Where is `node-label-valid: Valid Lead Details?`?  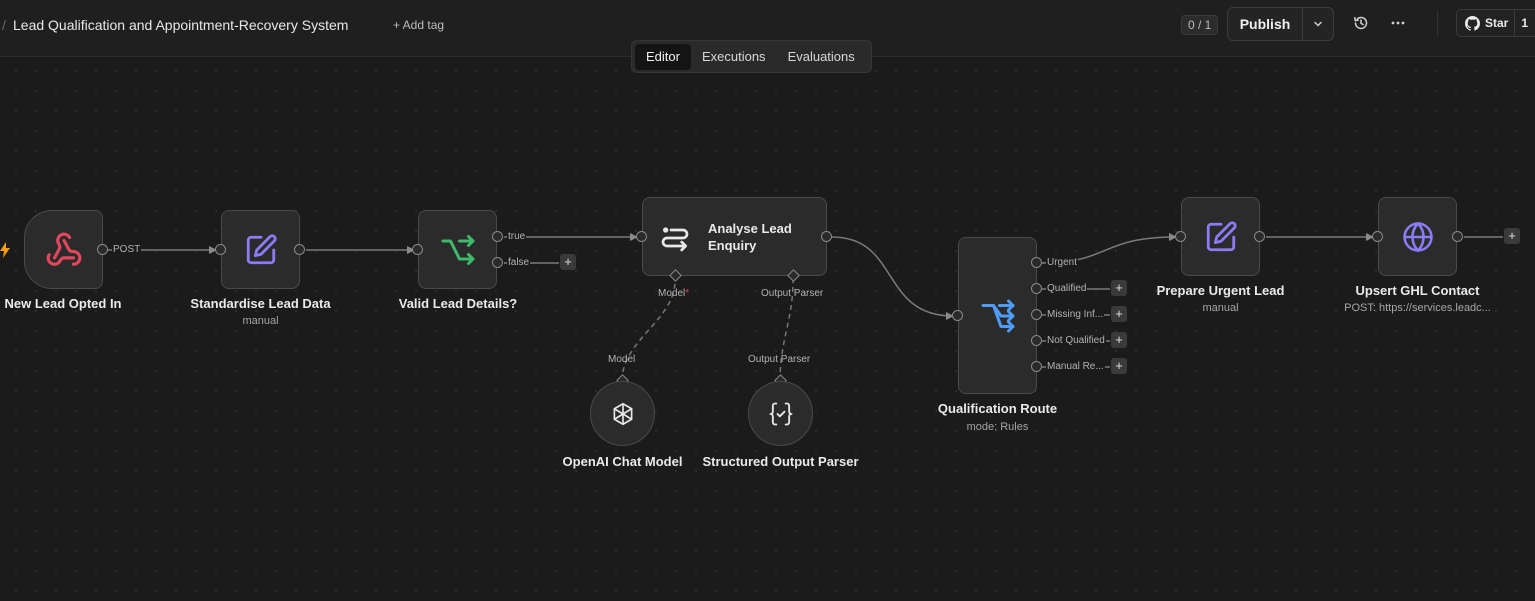
node-label-valid: Valid Lead Details? is located at coordinates (458, 303).